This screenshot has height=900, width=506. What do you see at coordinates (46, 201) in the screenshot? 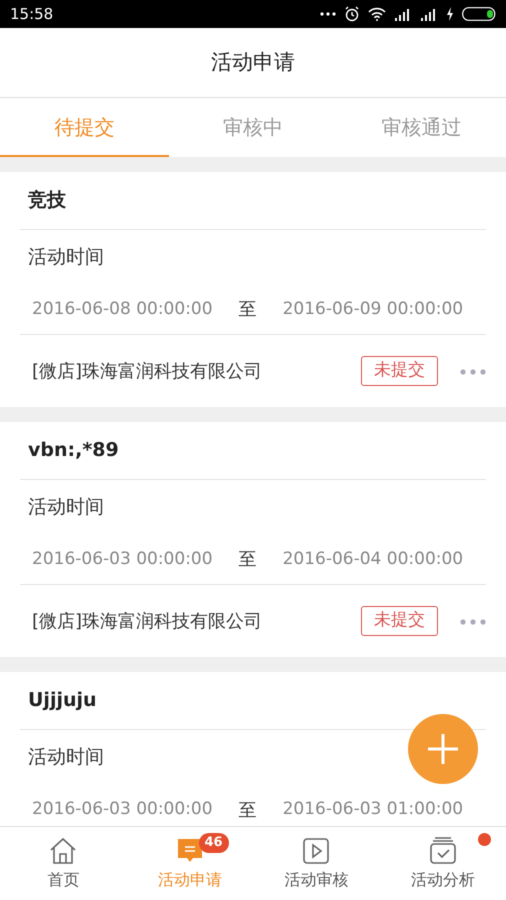
I see `activity-title: 竞技` at bounding box center [46, 201].